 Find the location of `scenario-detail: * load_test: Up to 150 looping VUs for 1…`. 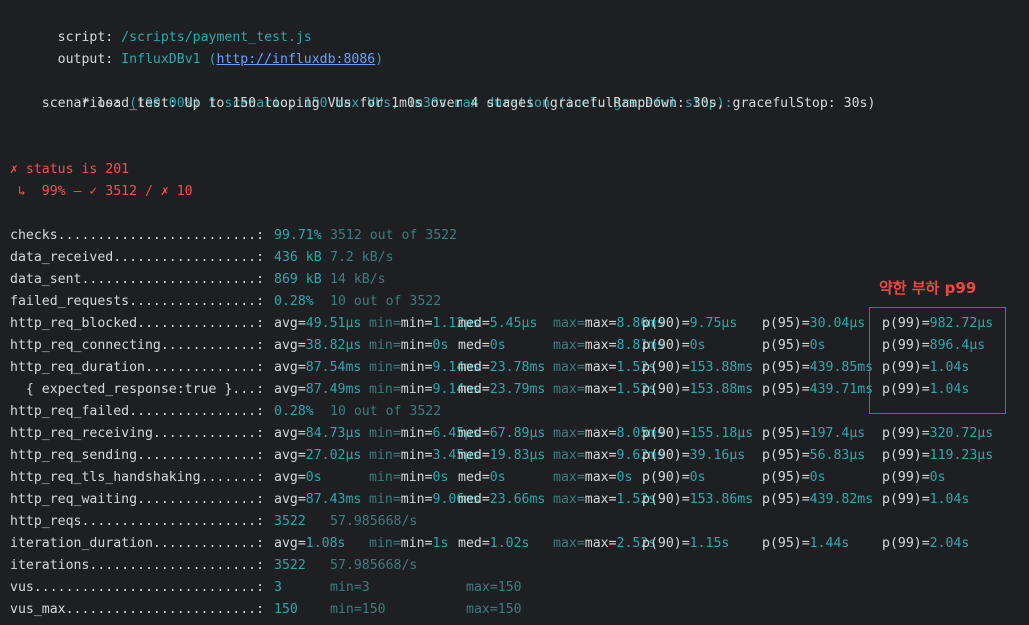

scenario-detail: * load_test: Up to 150 looping VUs for 1… is located at coordinates (443, 103).